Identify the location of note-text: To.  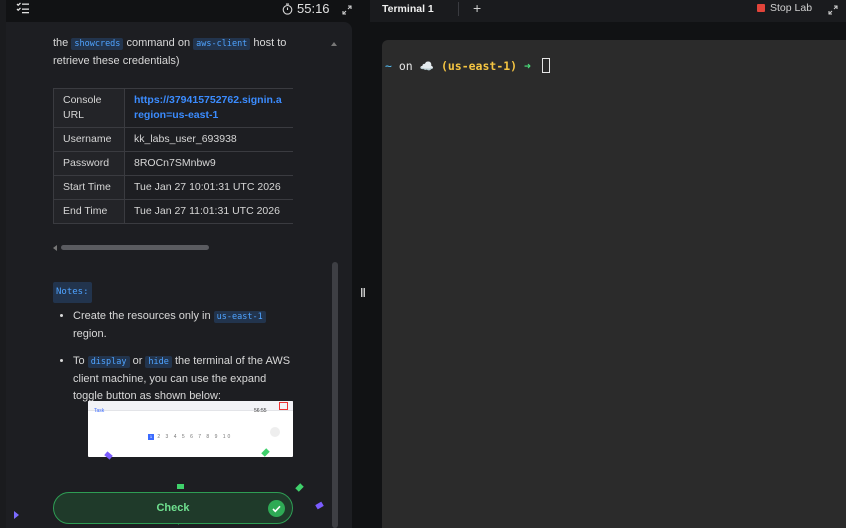
(80, 361).